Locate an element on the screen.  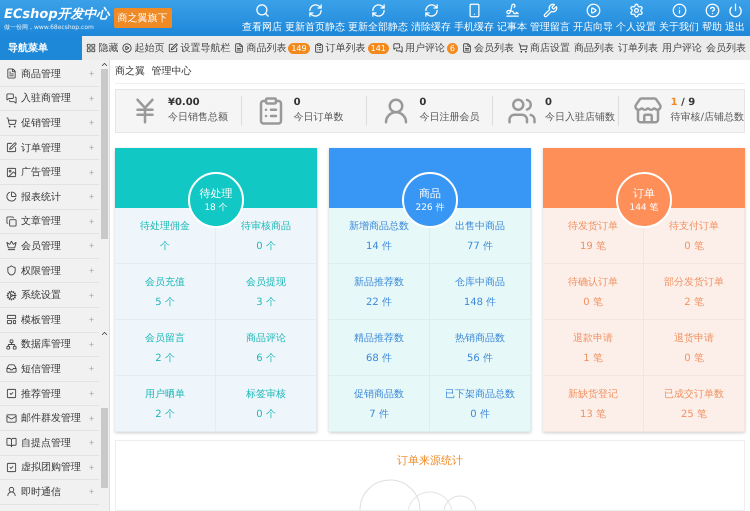
cell-label: 出售中商品 is located at coordinates (480, 225).